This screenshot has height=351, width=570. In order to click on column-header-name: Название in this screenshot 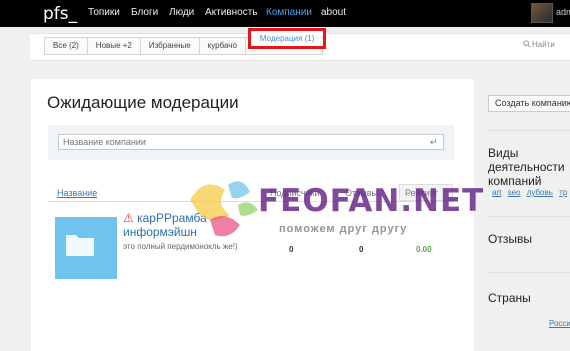, I will do `click(77, 193)`.